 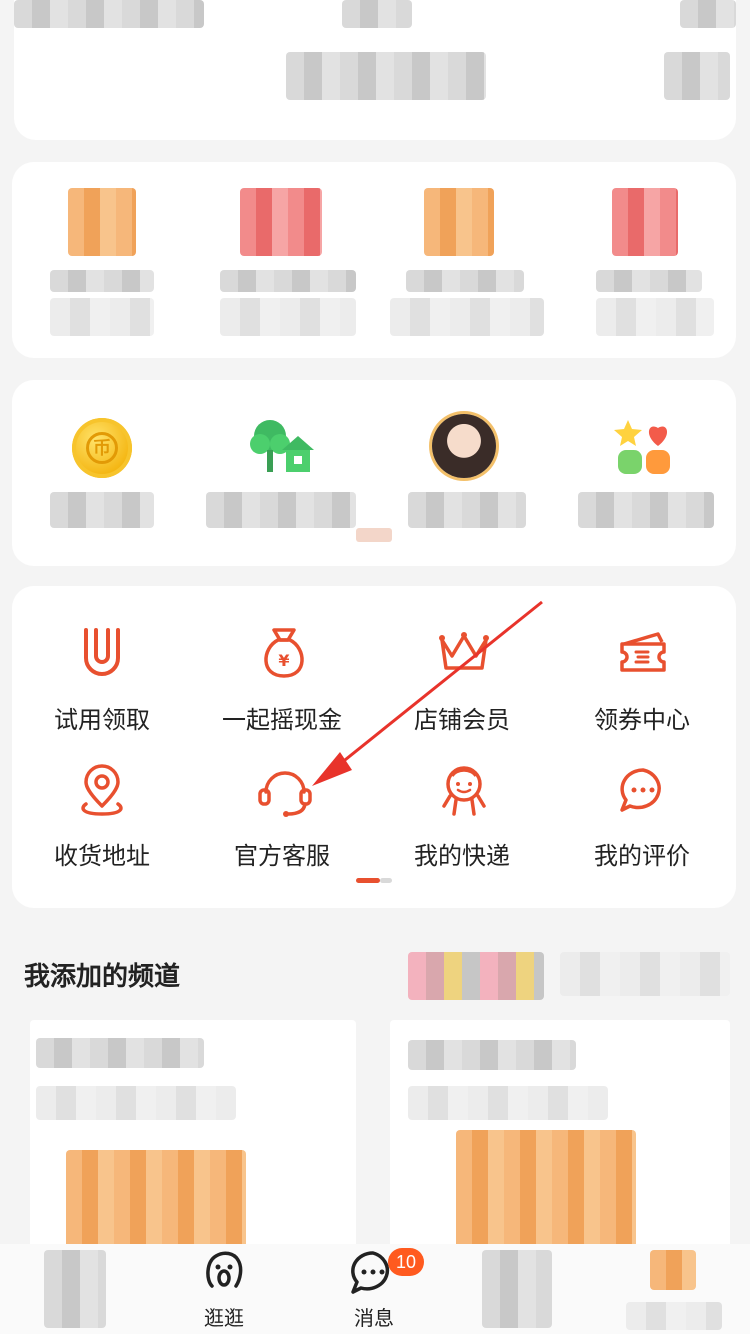 I want to click on section-title: 我添加的频道, so click(x=102, y=976).